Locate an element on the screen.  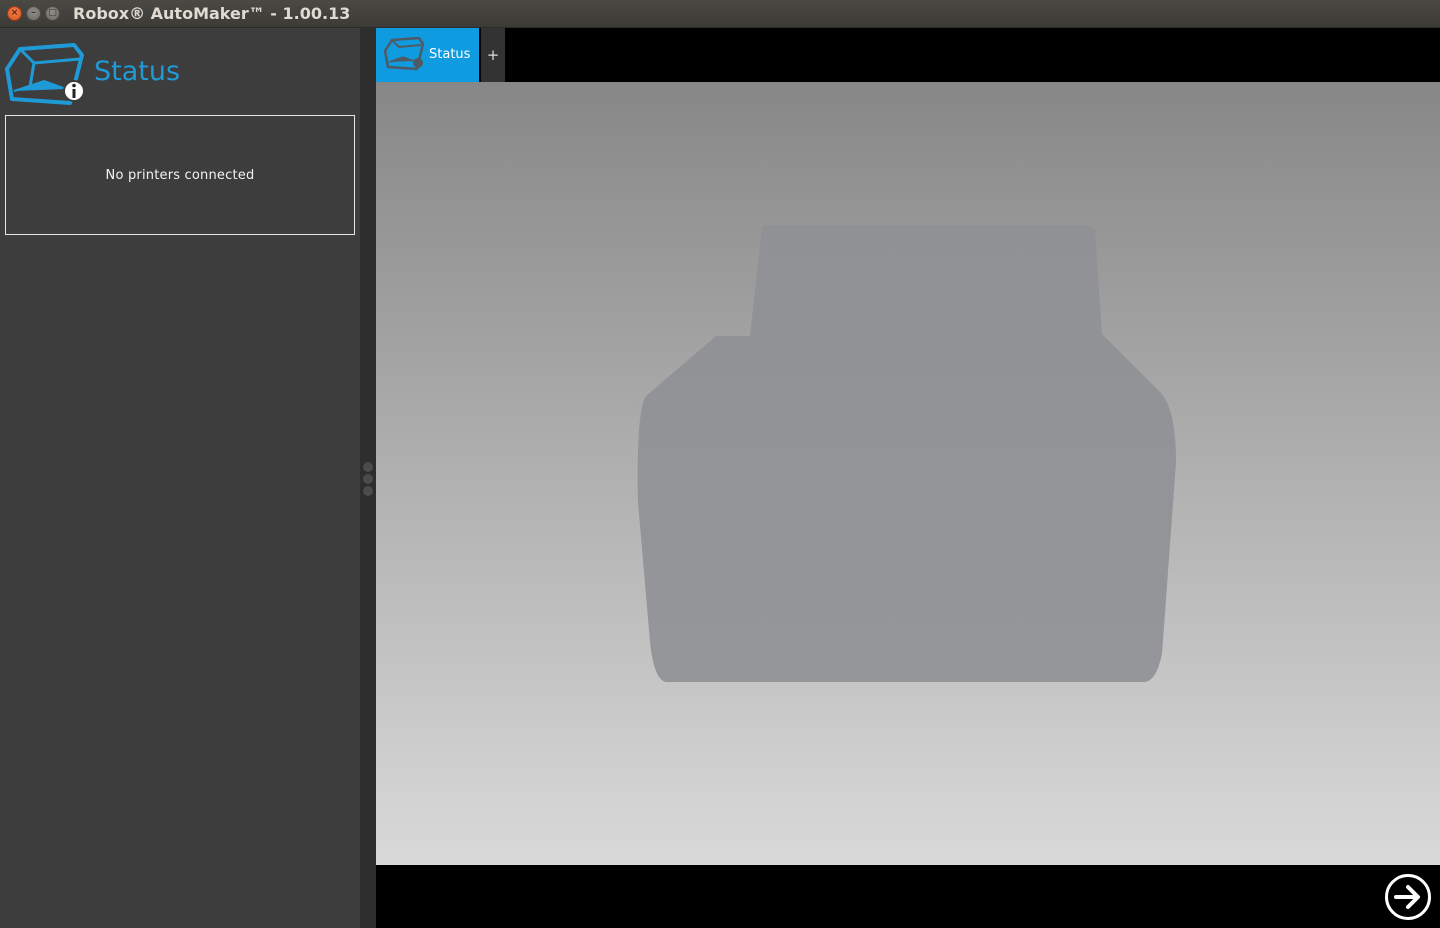
close-icon: × is located at coordinates (14, 13).